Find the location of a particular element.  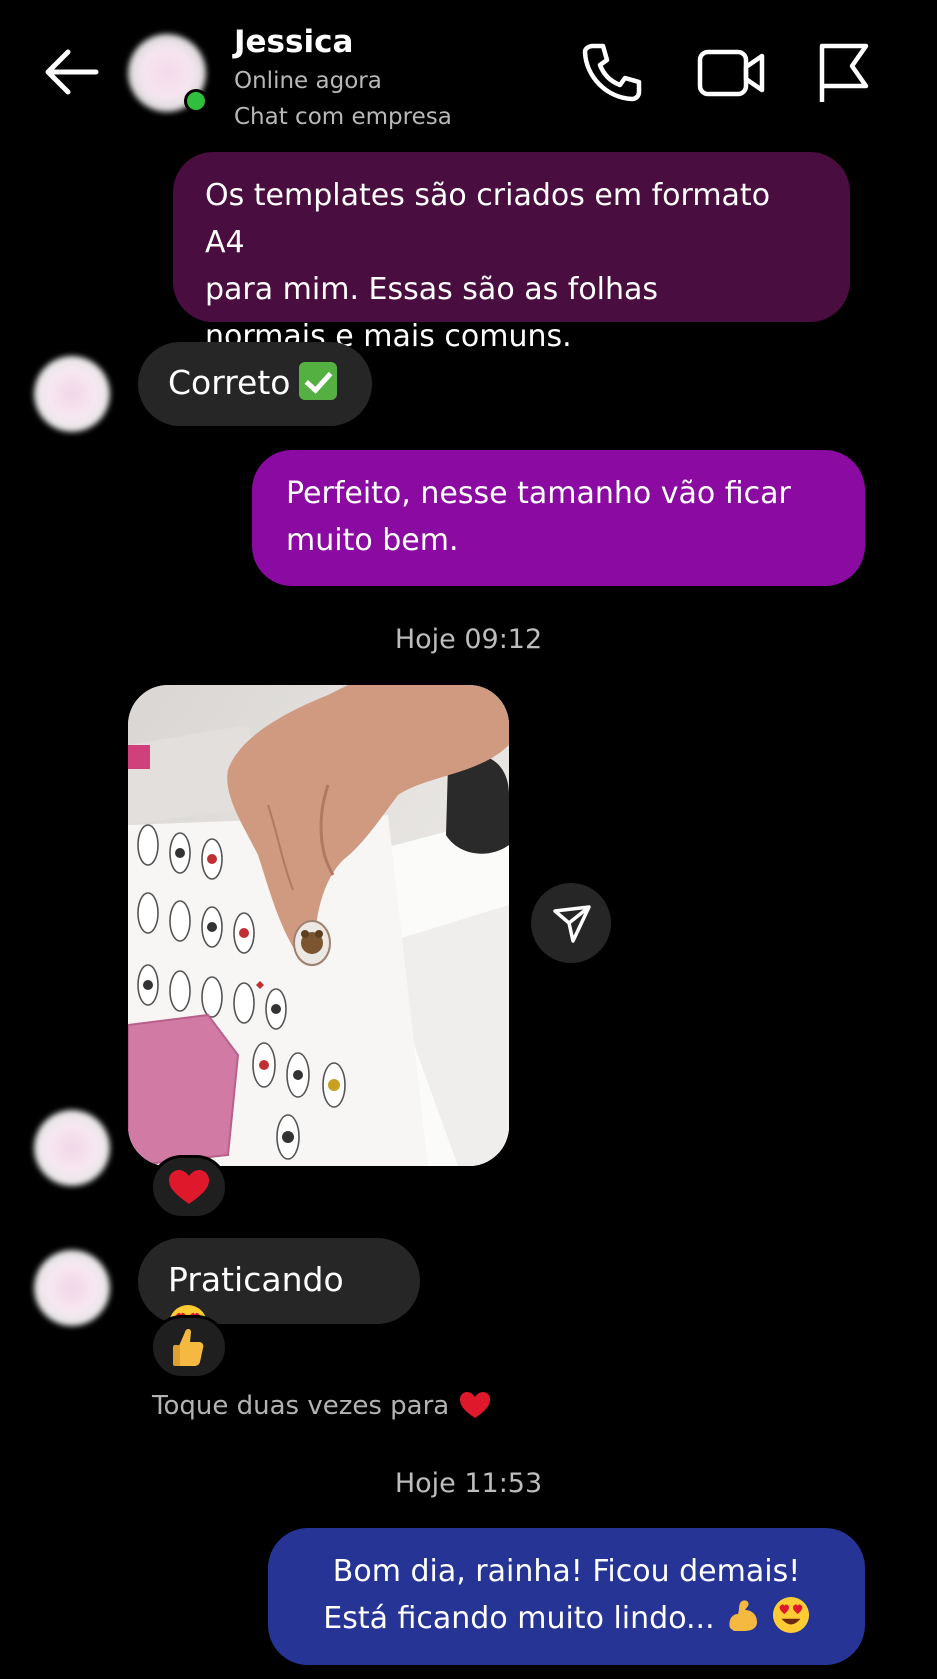

incoming-message: Correto is located at coordinates (255, 384).